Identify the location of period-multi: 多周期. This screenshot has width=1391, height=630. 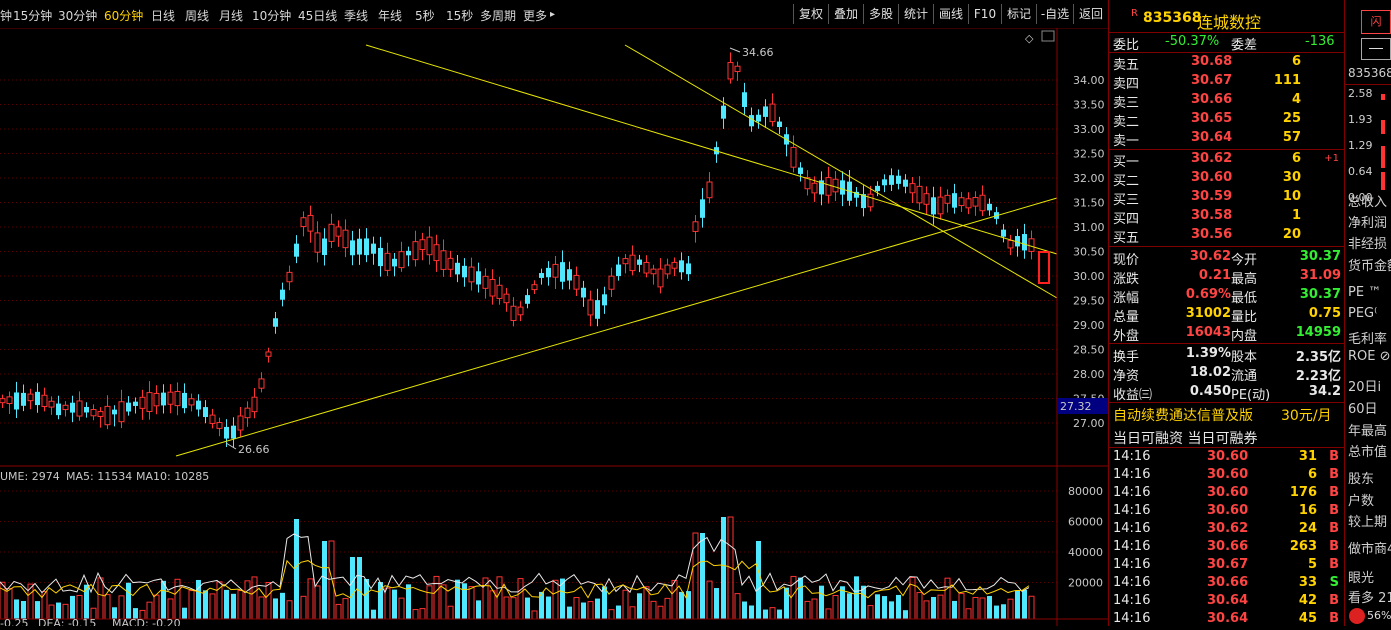
(498, 15).